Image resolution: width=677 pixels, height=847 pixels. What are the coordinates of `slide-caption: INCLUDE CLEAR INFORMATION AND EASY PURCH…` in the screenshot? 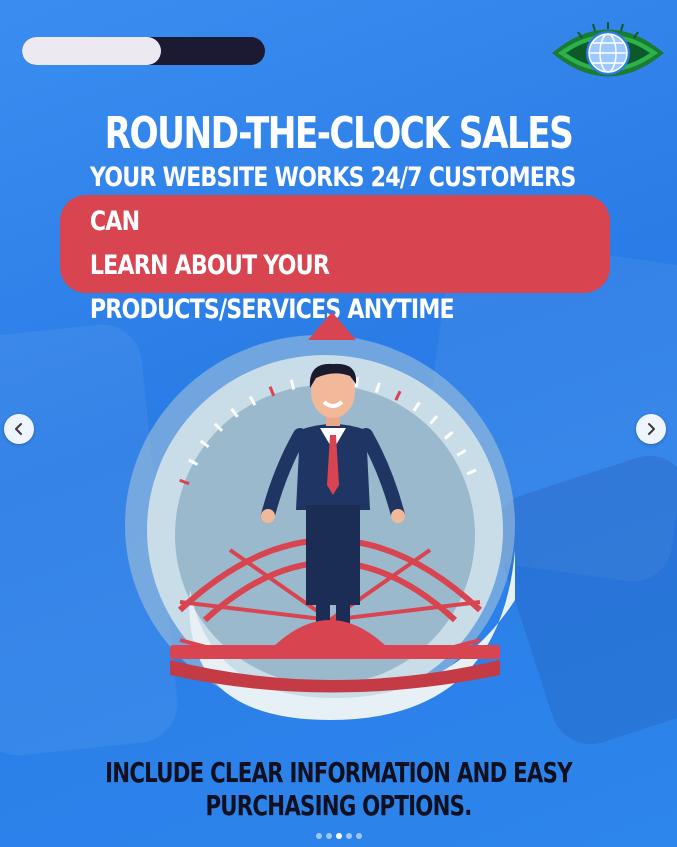 It's located at (339, 789).